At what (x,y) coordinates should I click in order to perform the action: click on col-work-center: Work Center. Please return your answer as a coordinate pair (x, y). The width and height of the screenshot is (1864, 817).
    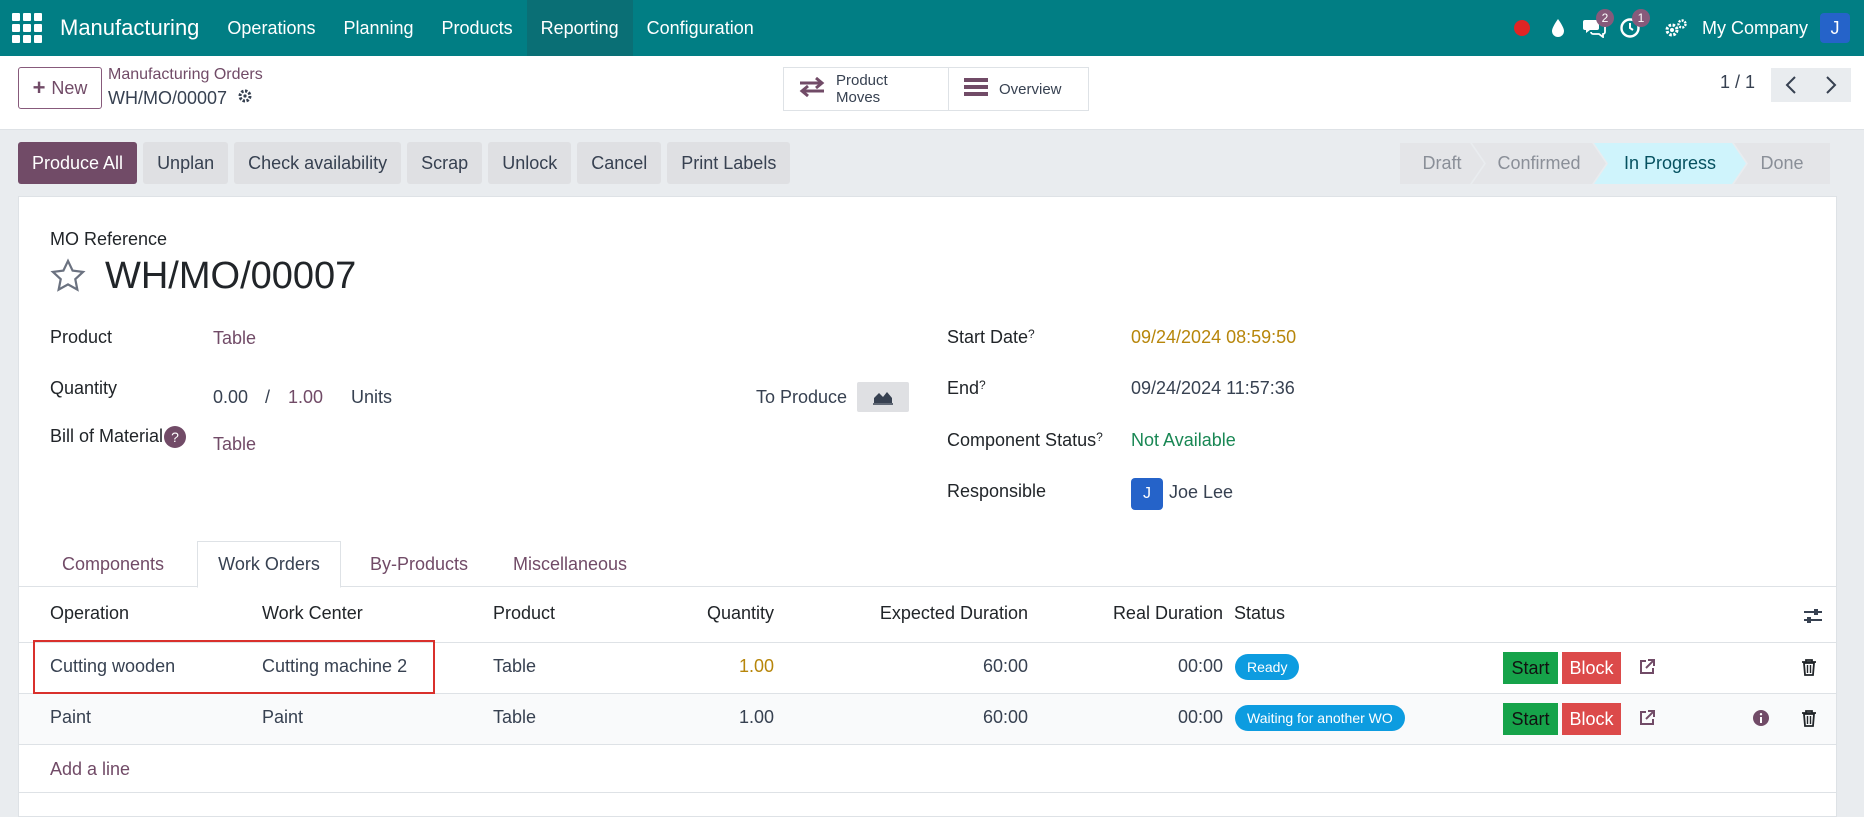
    Looking at the image, I should click on (312, 613).